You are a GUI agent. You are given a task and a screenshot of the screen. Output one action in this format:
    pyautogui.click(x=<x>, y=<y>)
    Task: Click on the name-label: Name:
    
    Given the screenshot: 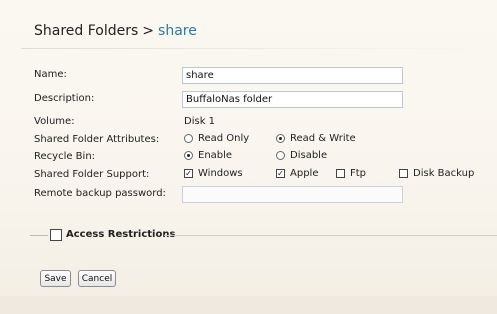 What is the action you would take?
    pyautogui.click(x=50, y=74)
    